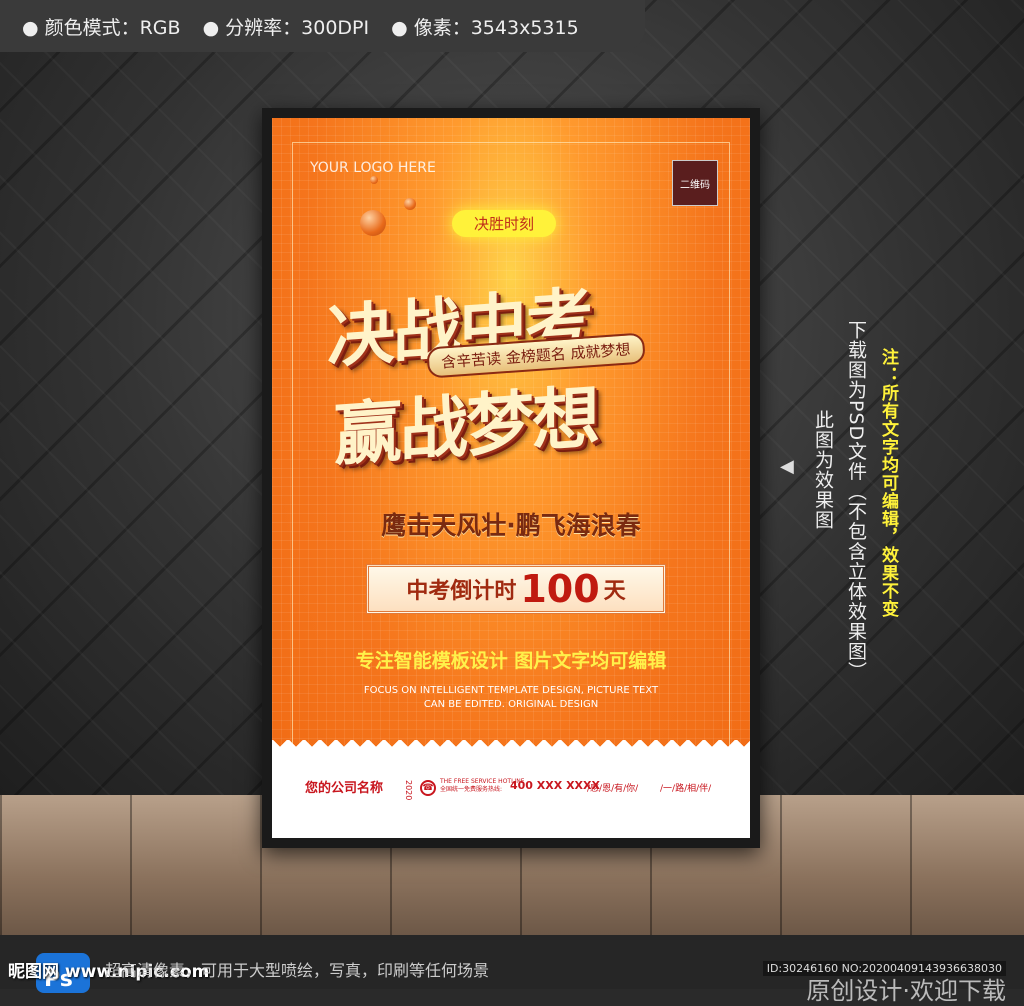 This screenshot has height=1006, width=1024. What do you see at coordinates (856, 501) in the screenshot?
I see `psd-note: 下载图为PSD文件（不包含立体效果图）` at bounding box center [856, 501].